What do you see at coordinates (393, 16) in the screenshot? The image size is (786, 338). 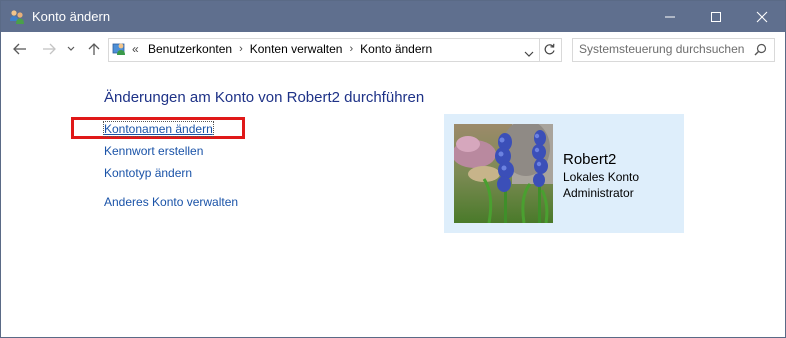 I see `title-bar: Konto ändern` at bounding box center [393, 16].